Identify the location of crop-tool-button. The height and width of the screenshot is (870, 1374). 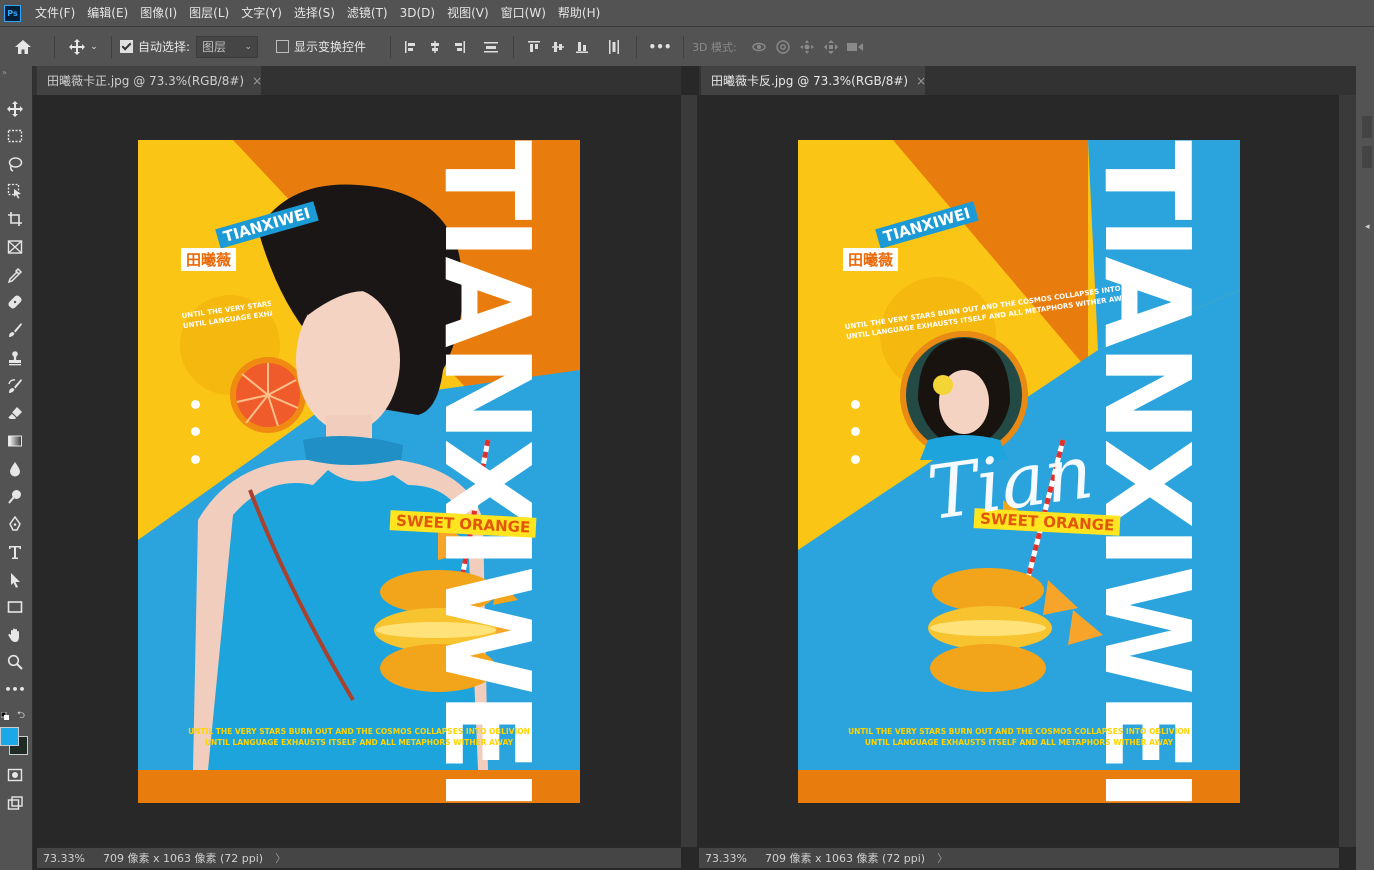
(15, 219).